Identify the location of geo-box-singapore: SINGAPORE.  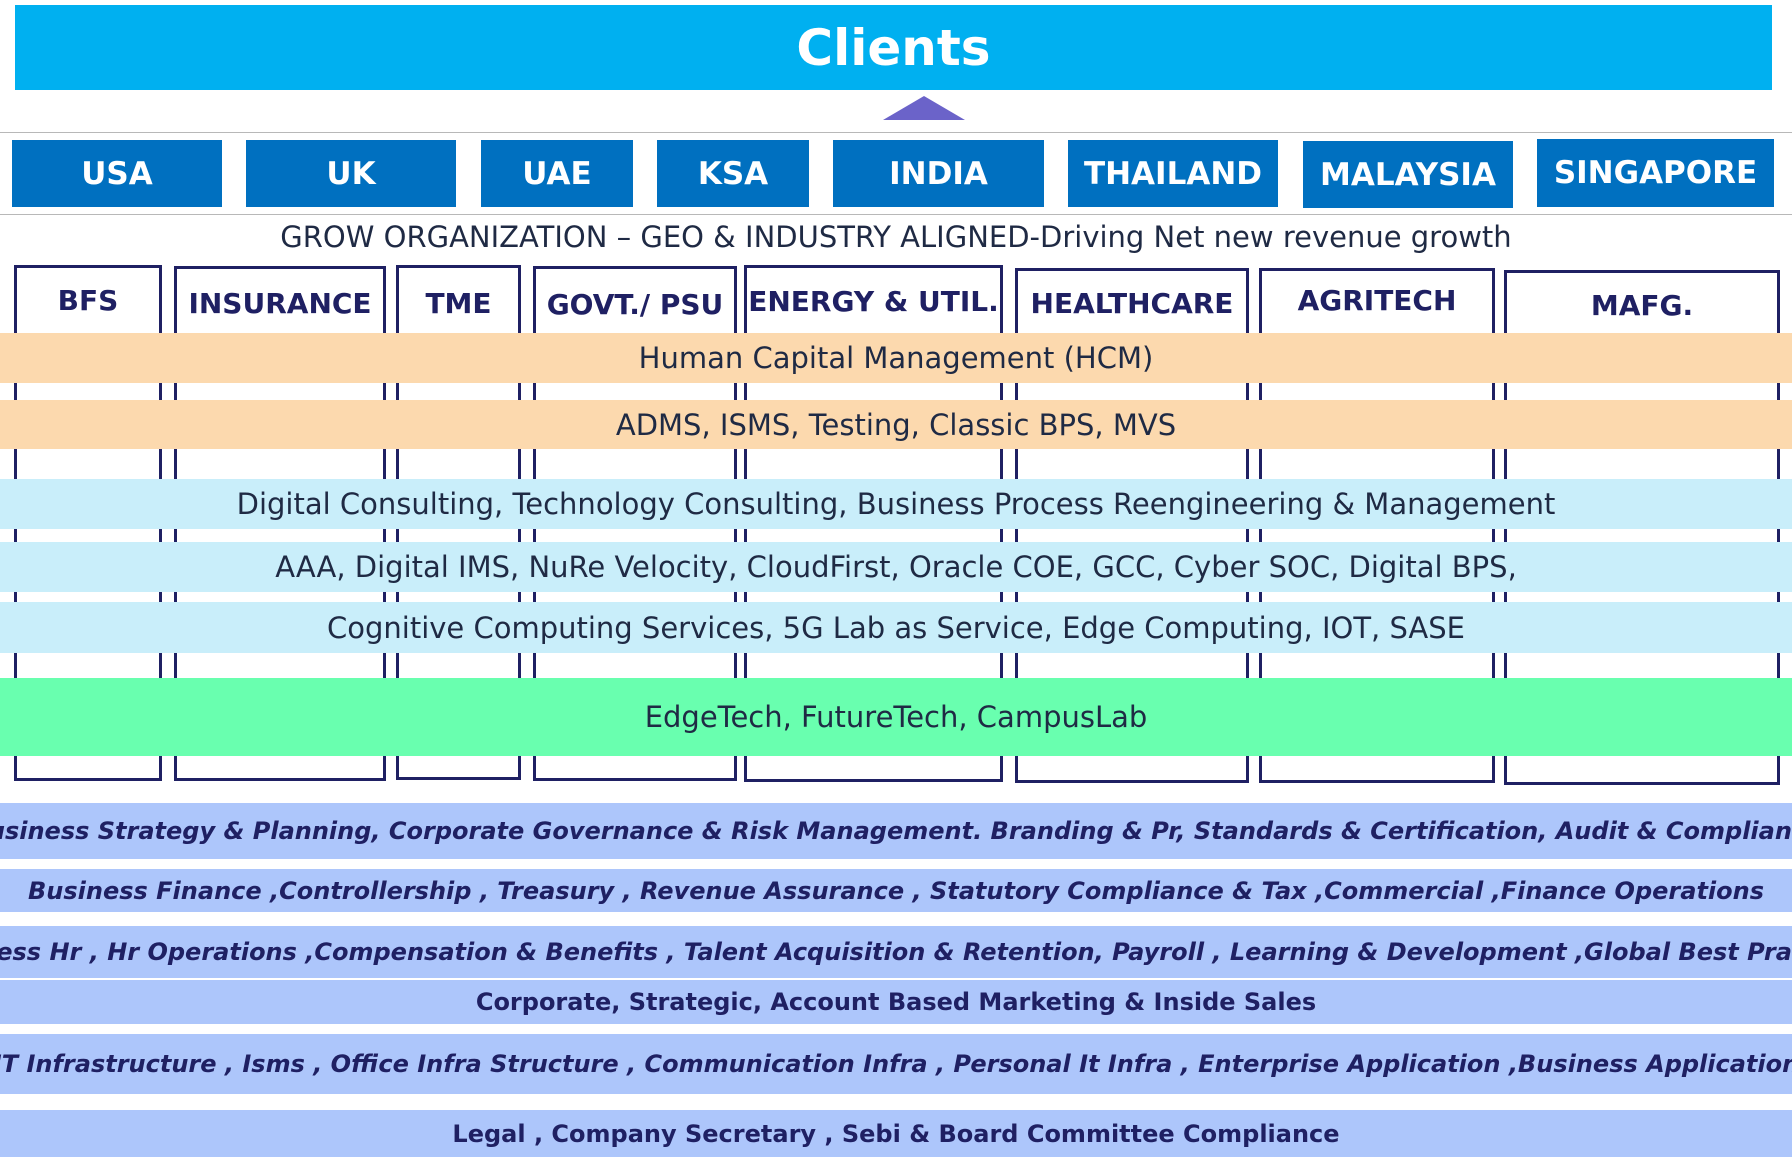
(1655, 173).